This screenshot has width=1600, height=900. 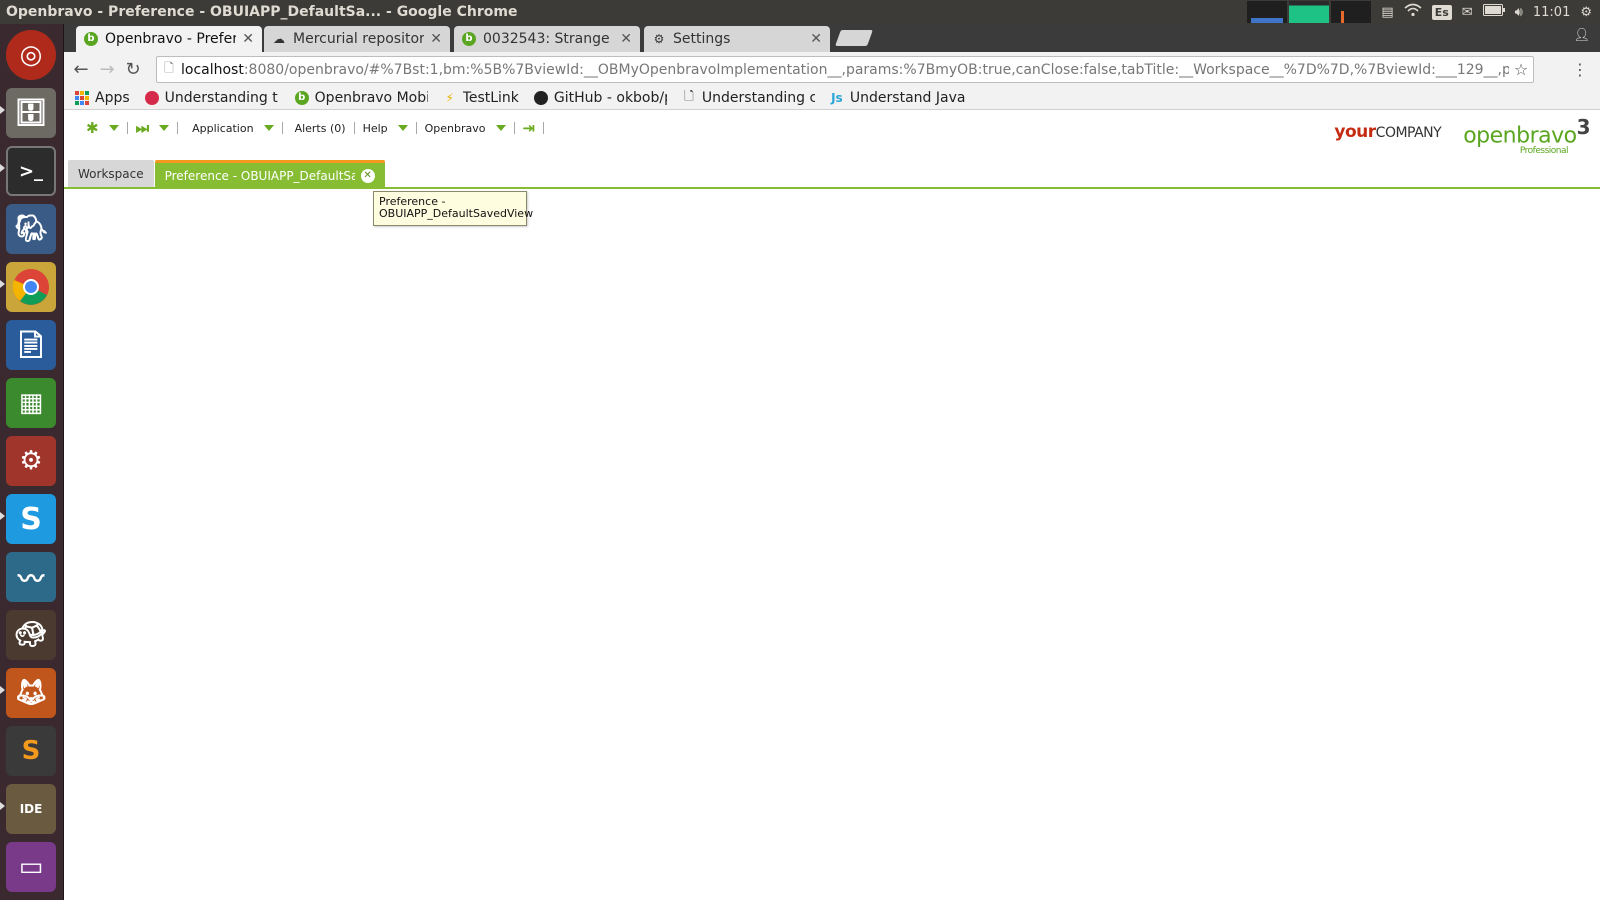 What do you see at coordinates (547, 39) in the screenshot?
I see `browser-tab-issue: b 0032543: Strange b ✕` at bounding box center [547, 39].